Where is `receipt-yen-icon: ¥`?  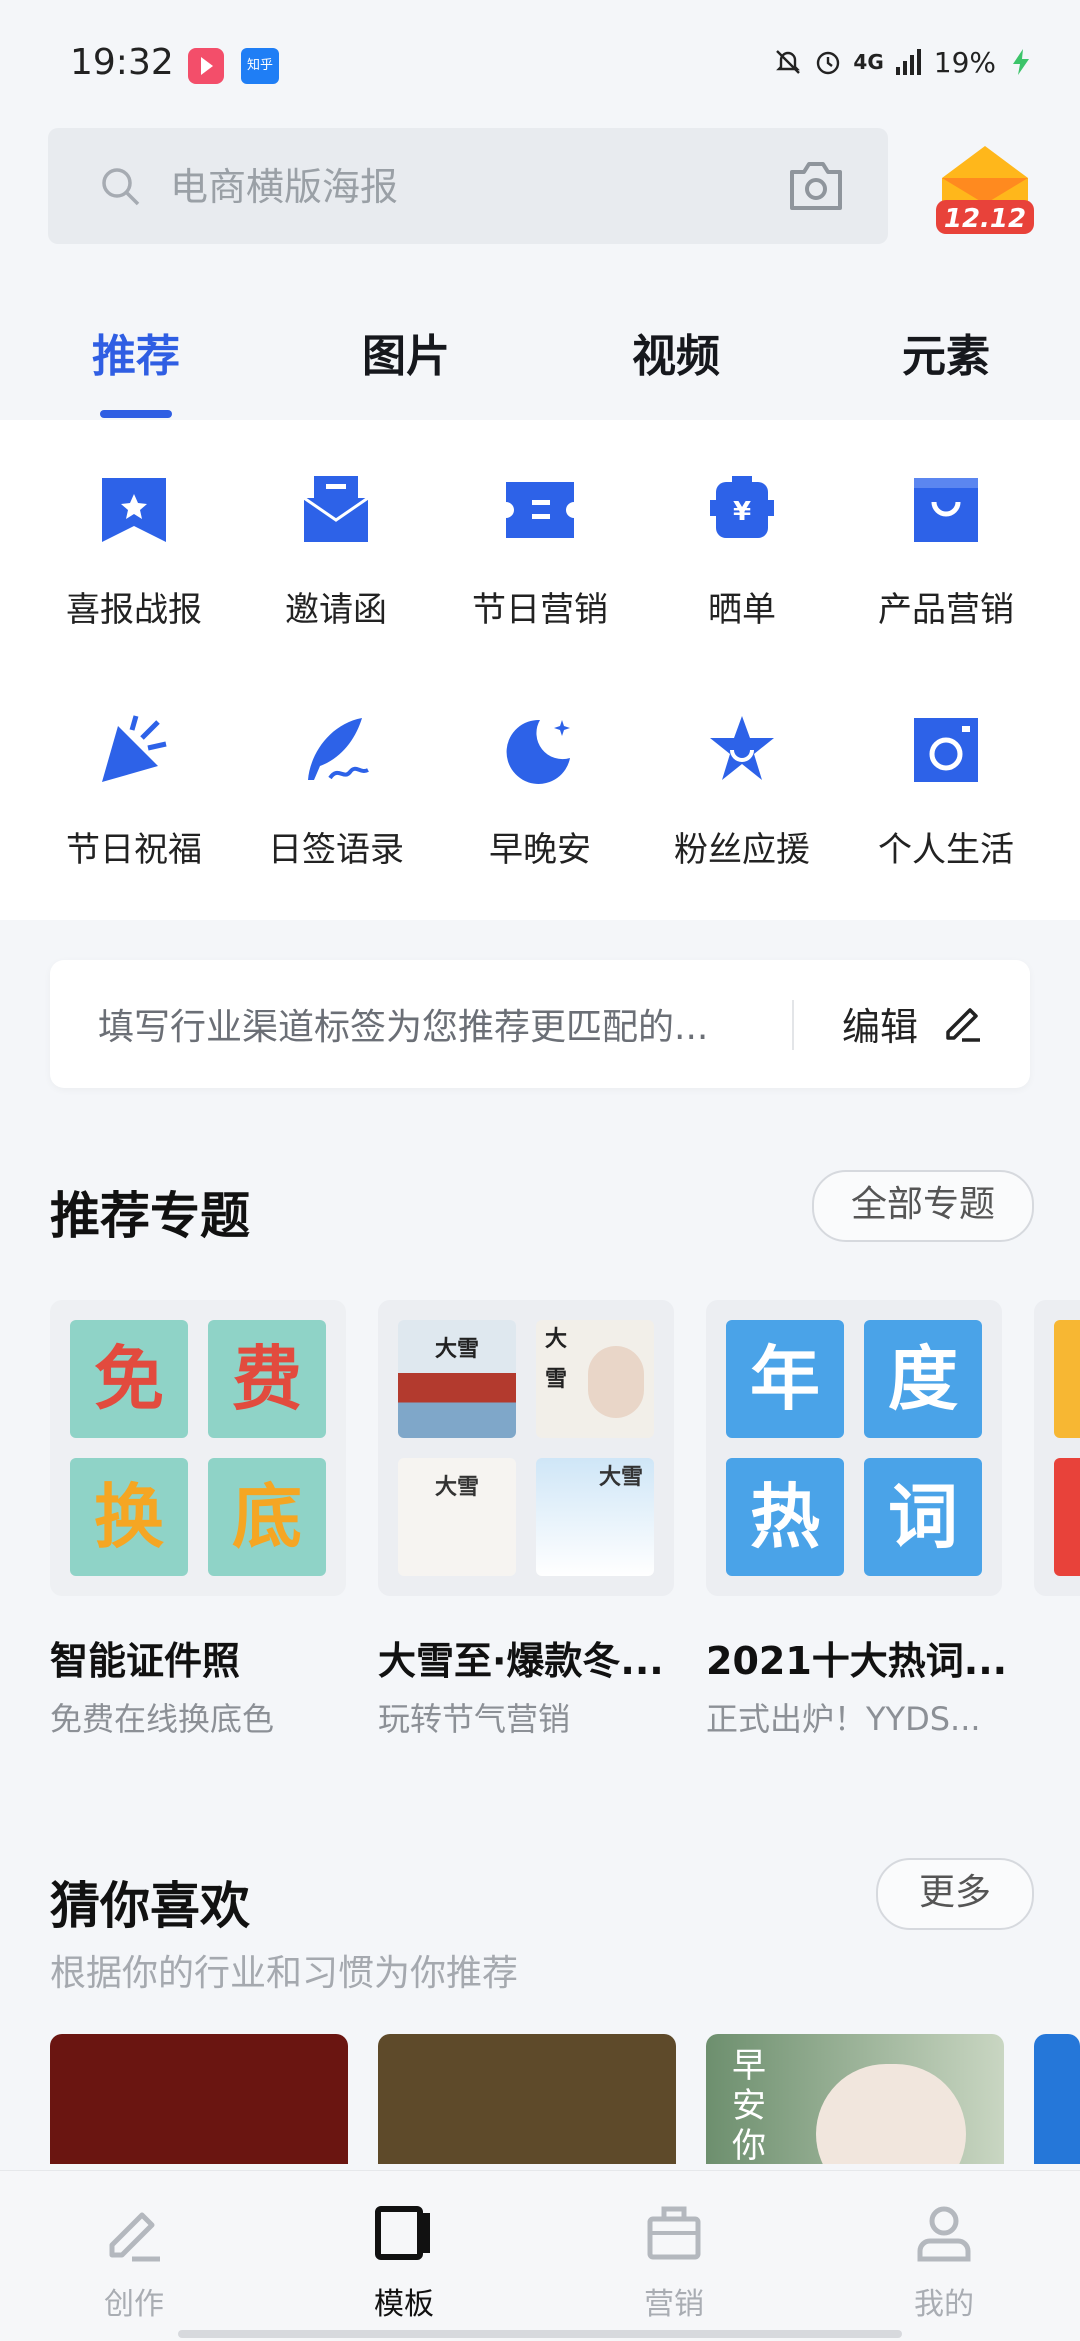 receipt-yen-icon: ¥ is located at coordinates (742, 507).